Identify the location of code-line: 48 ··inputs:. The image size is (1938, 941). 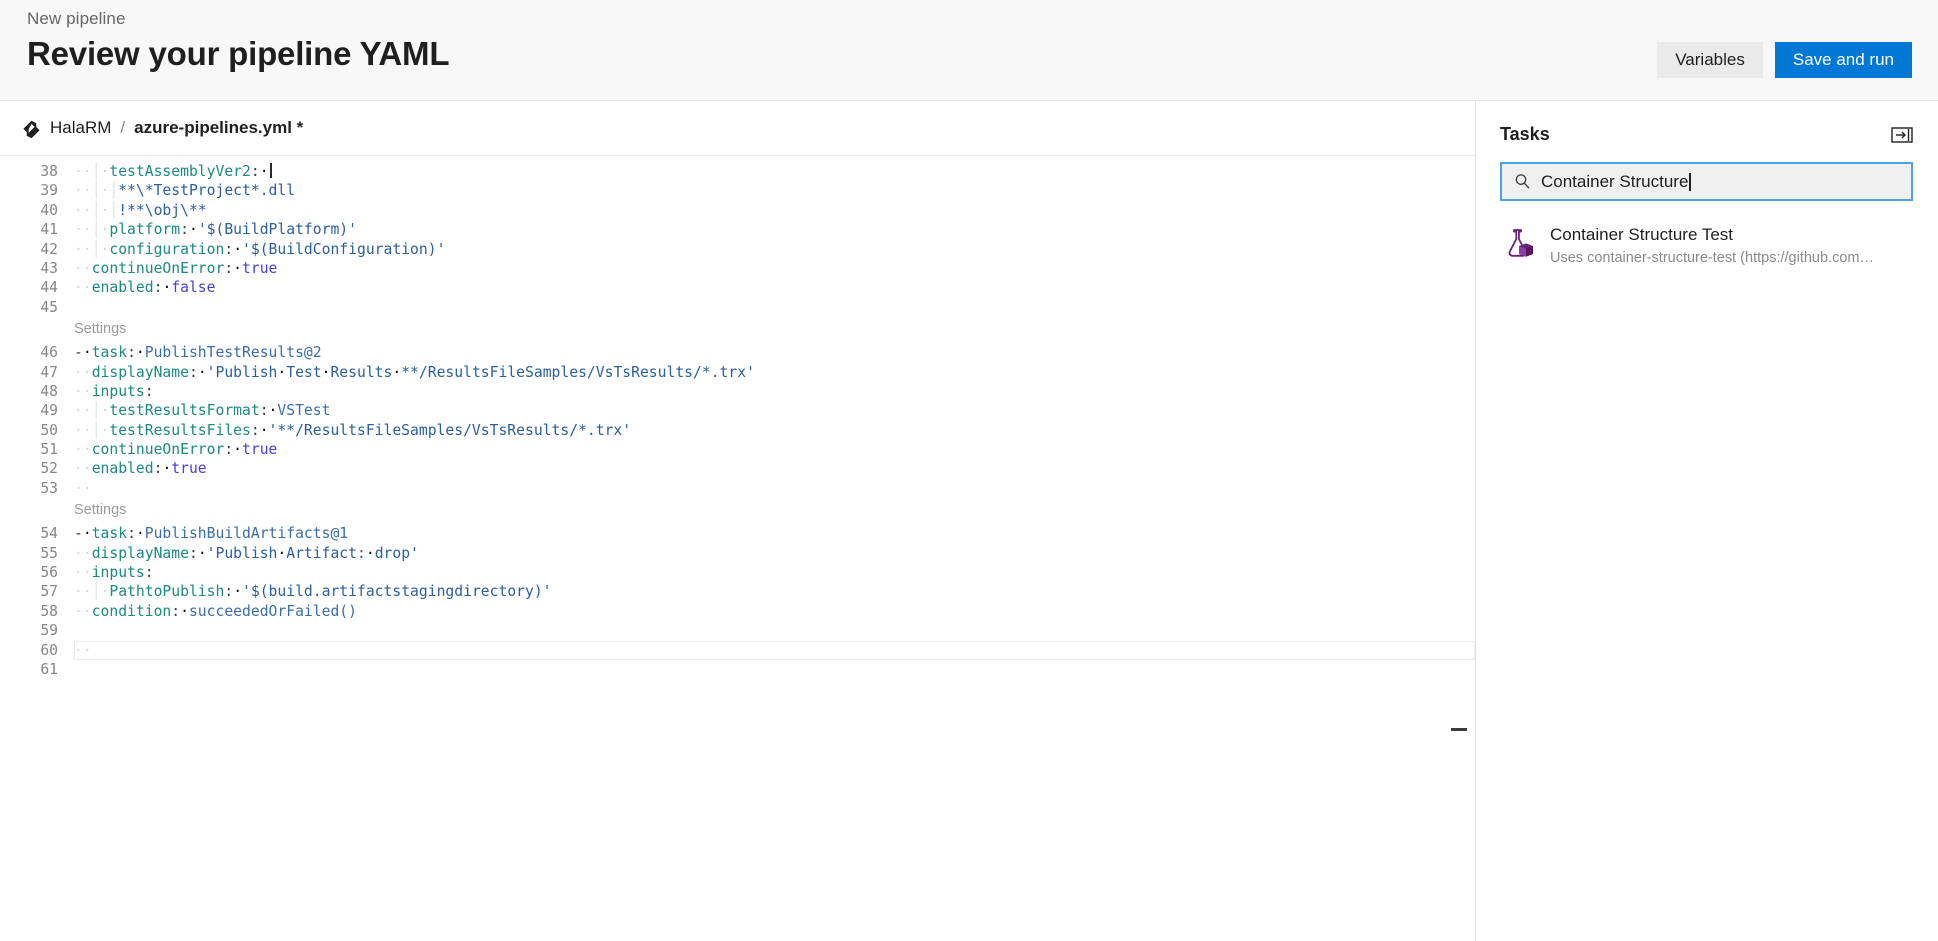
(737, 391).